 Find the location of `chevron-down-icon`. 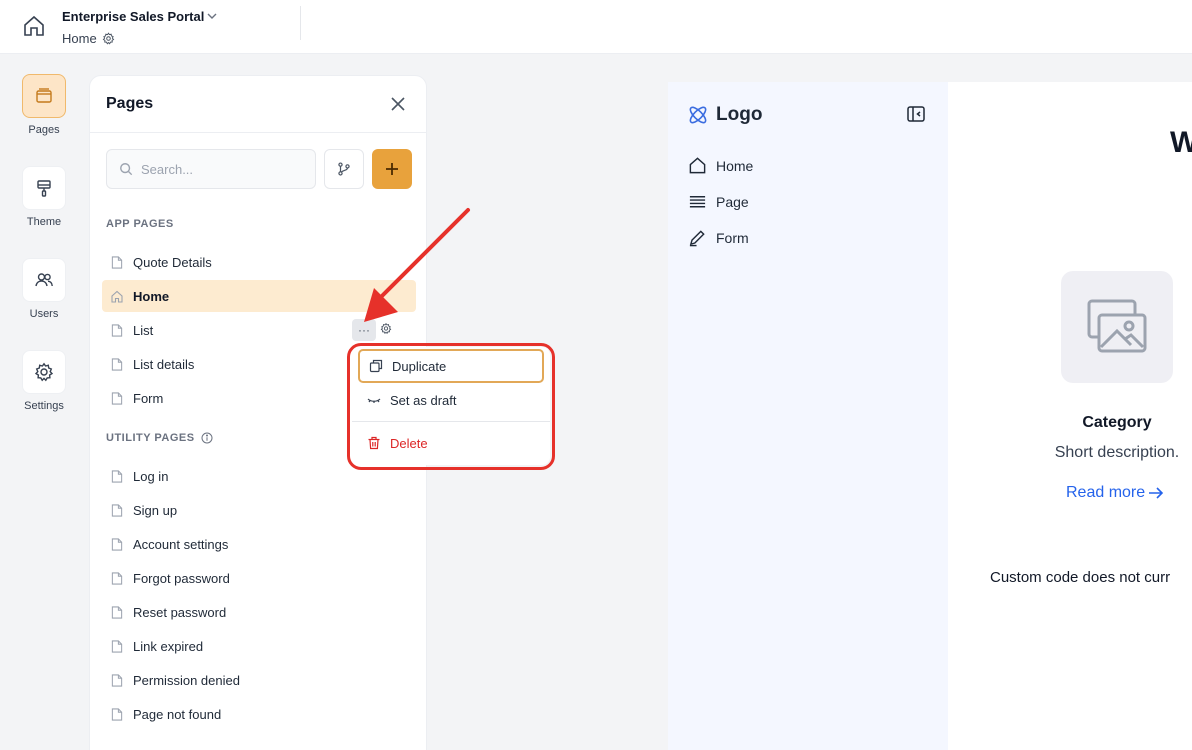

chevron-down-icon is located at coordinates (212, 16).